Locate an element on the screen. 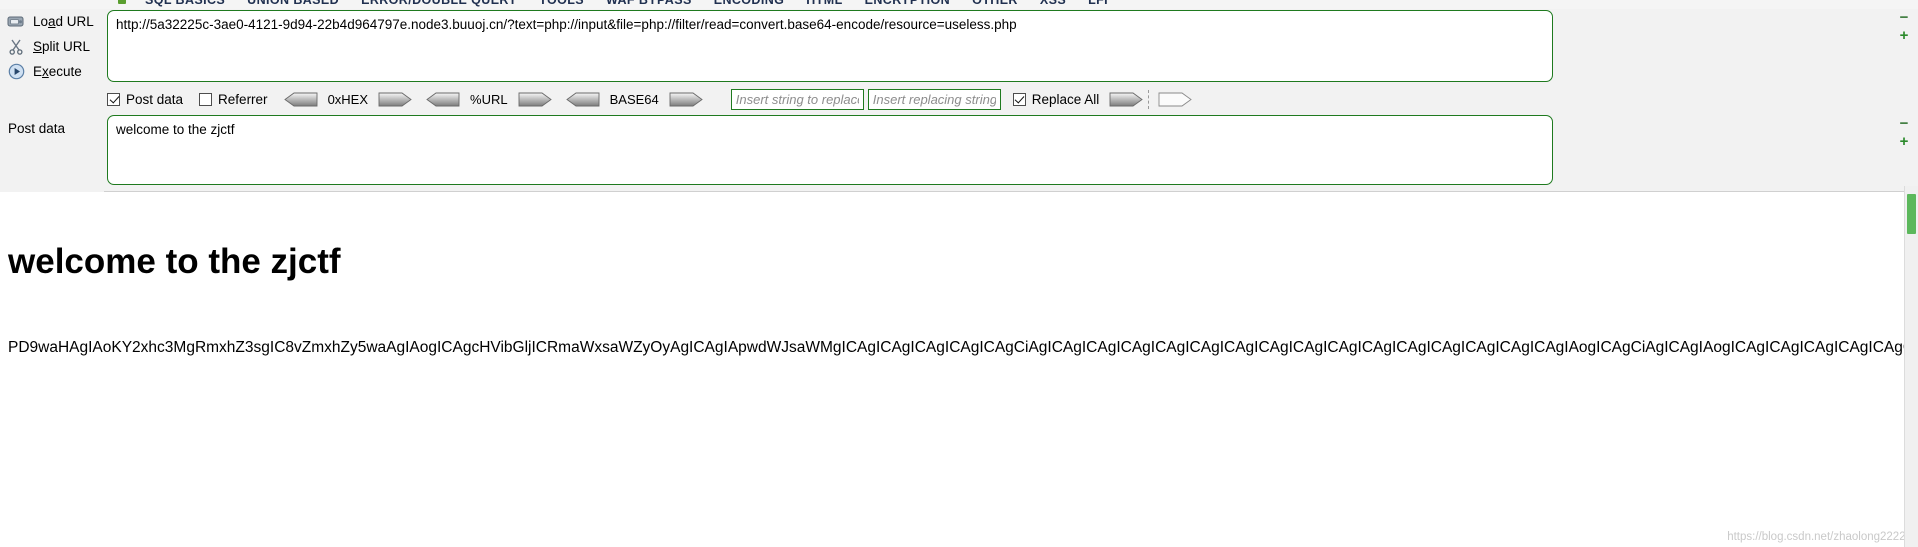 The width and height of the screenshot is (1918, 547). encoder-group-hex: 0xHEX is located at coordinates (347, 99).